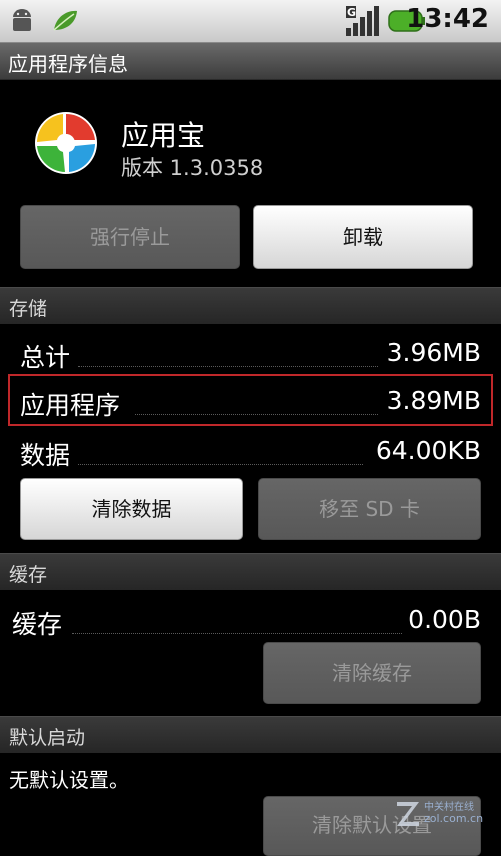  Describe the element at coordinates (250, 571) in the screenshot. I see `cache-section-header: 缓存` at that location.